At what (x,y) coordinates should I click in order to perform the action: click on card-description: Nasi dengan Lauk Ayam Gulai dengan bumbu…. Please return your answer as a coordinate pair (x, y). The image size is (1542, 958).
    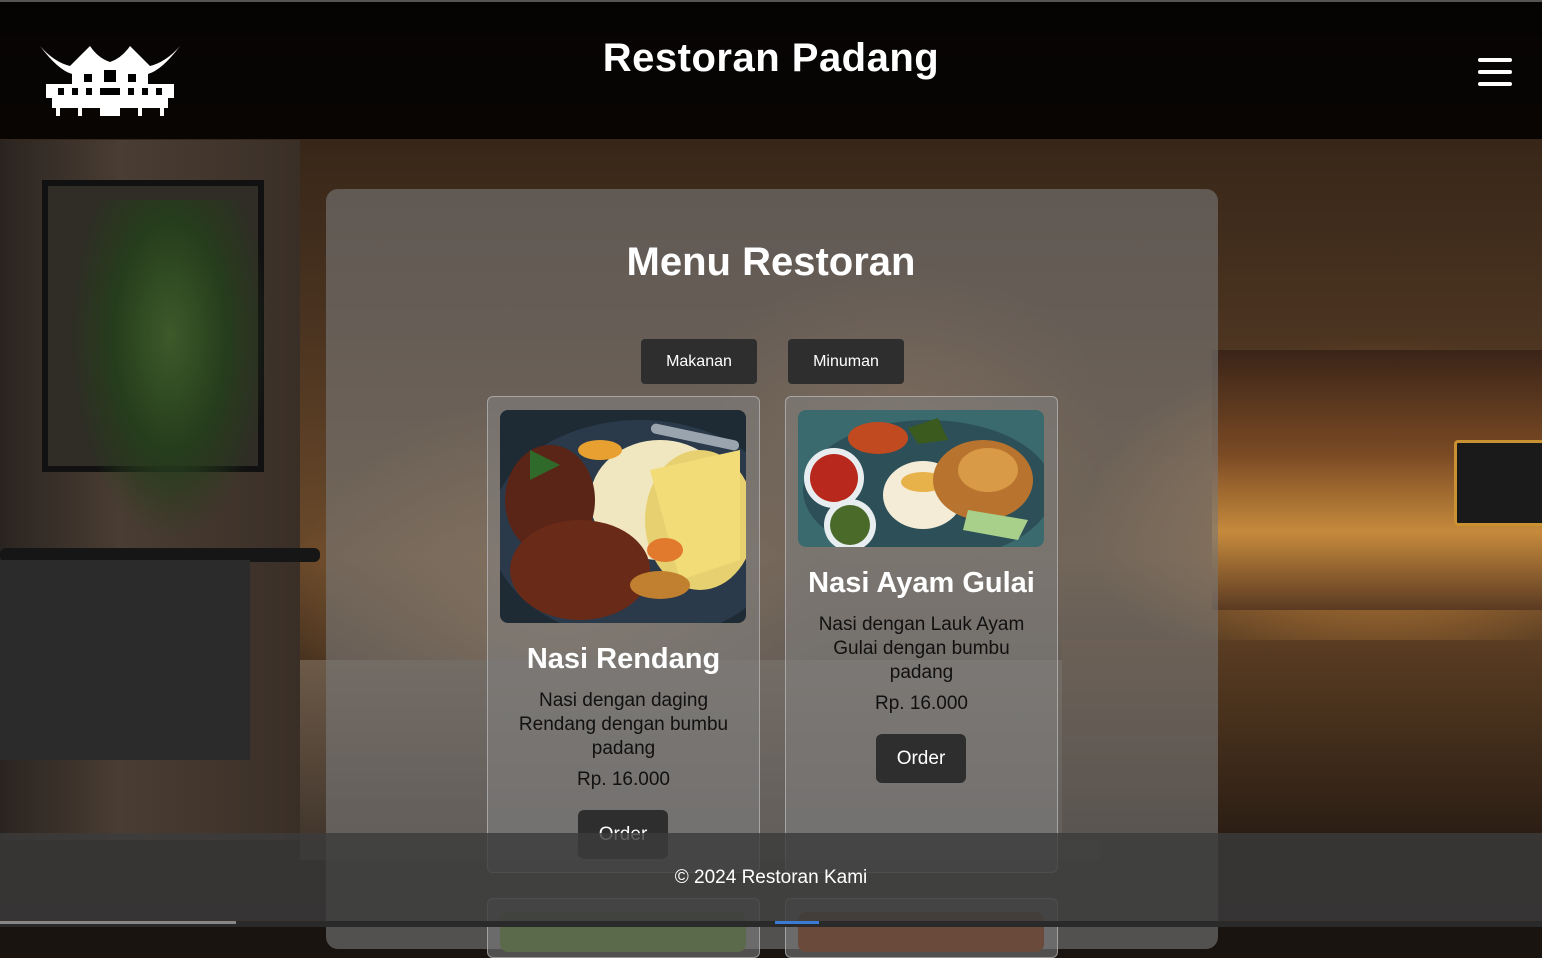
    Looking at the image, I should click on (921, 648).